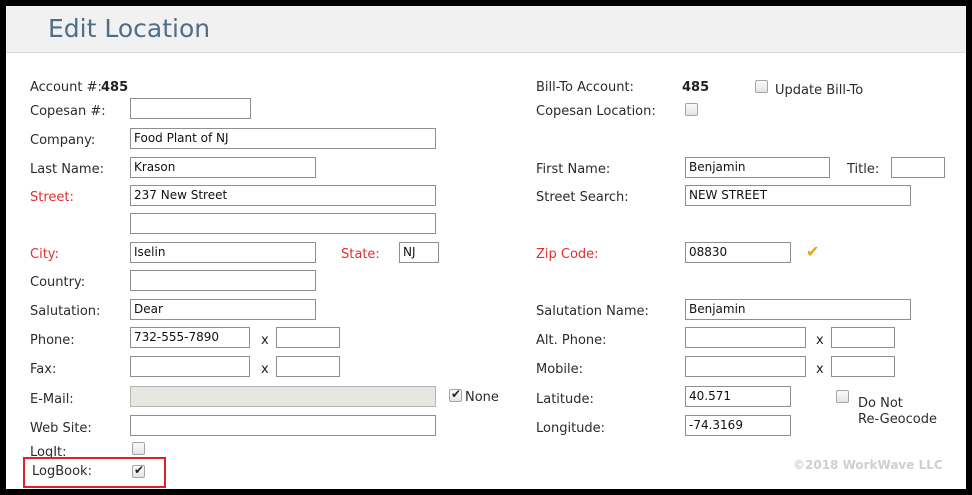  What do you see at coordinates (918, 167) in the screenshot?
I see `title-input` at bounding box center [918, 167].